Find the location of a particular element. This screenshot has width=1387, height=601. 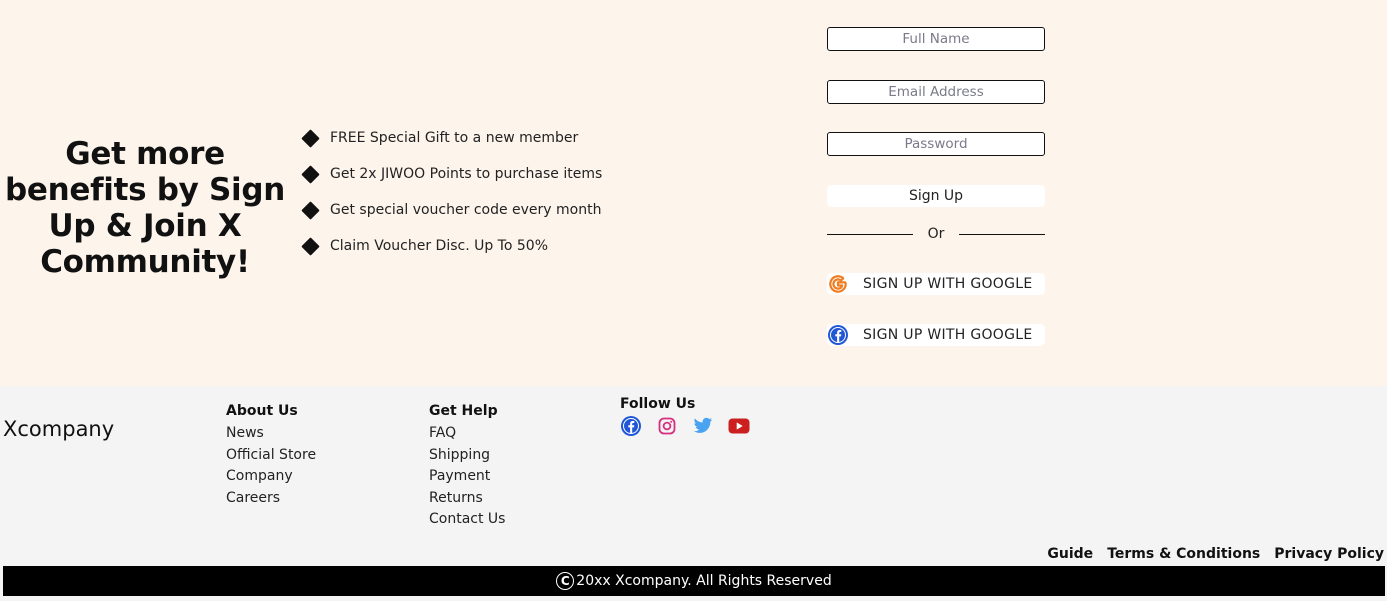

sign-up-button: Sign Up is located at coordinates (936, 196).